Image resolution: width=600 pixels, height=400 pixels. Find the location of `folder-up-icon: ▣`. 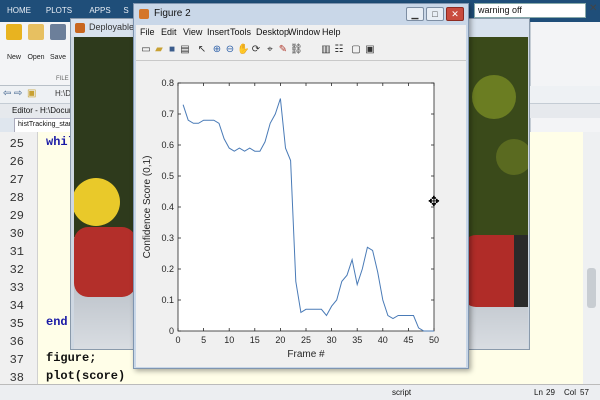

folder-up-icon: ▣ is located at coordinates (31, 93).